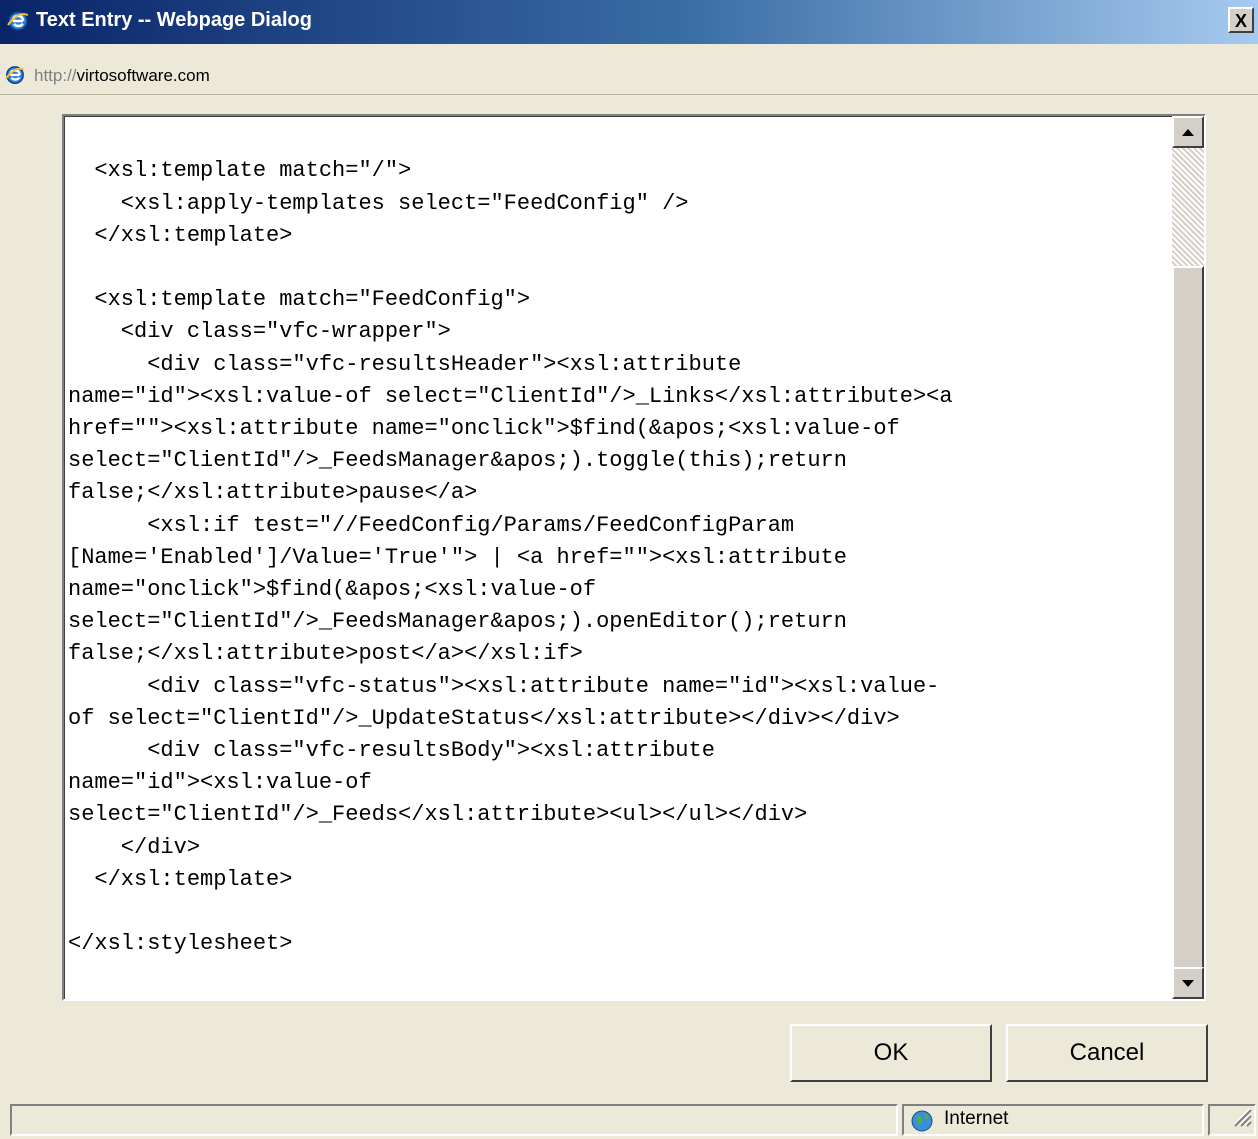 This screenshot has height=1139, width=1258. I want to click on window-title: Text Entry -- Webpage Dialog, so click(174, 20).